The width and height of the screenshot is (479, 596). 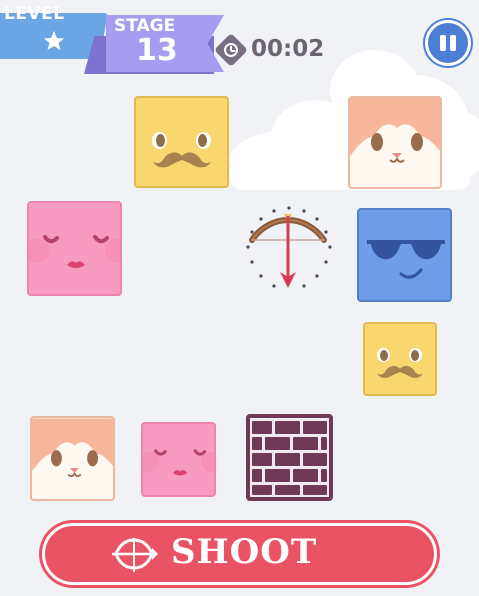 I want to click on pause-button, so click(x=448, y=43).